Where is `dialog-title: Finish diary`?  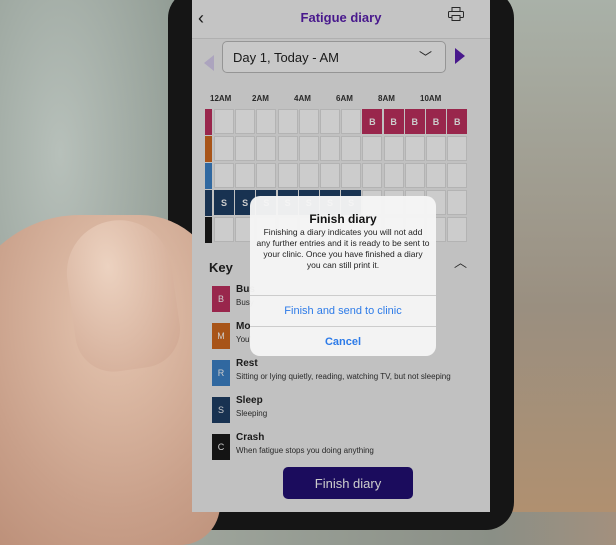
dialog-title: Finish diary is located at coordinates (343, 219).